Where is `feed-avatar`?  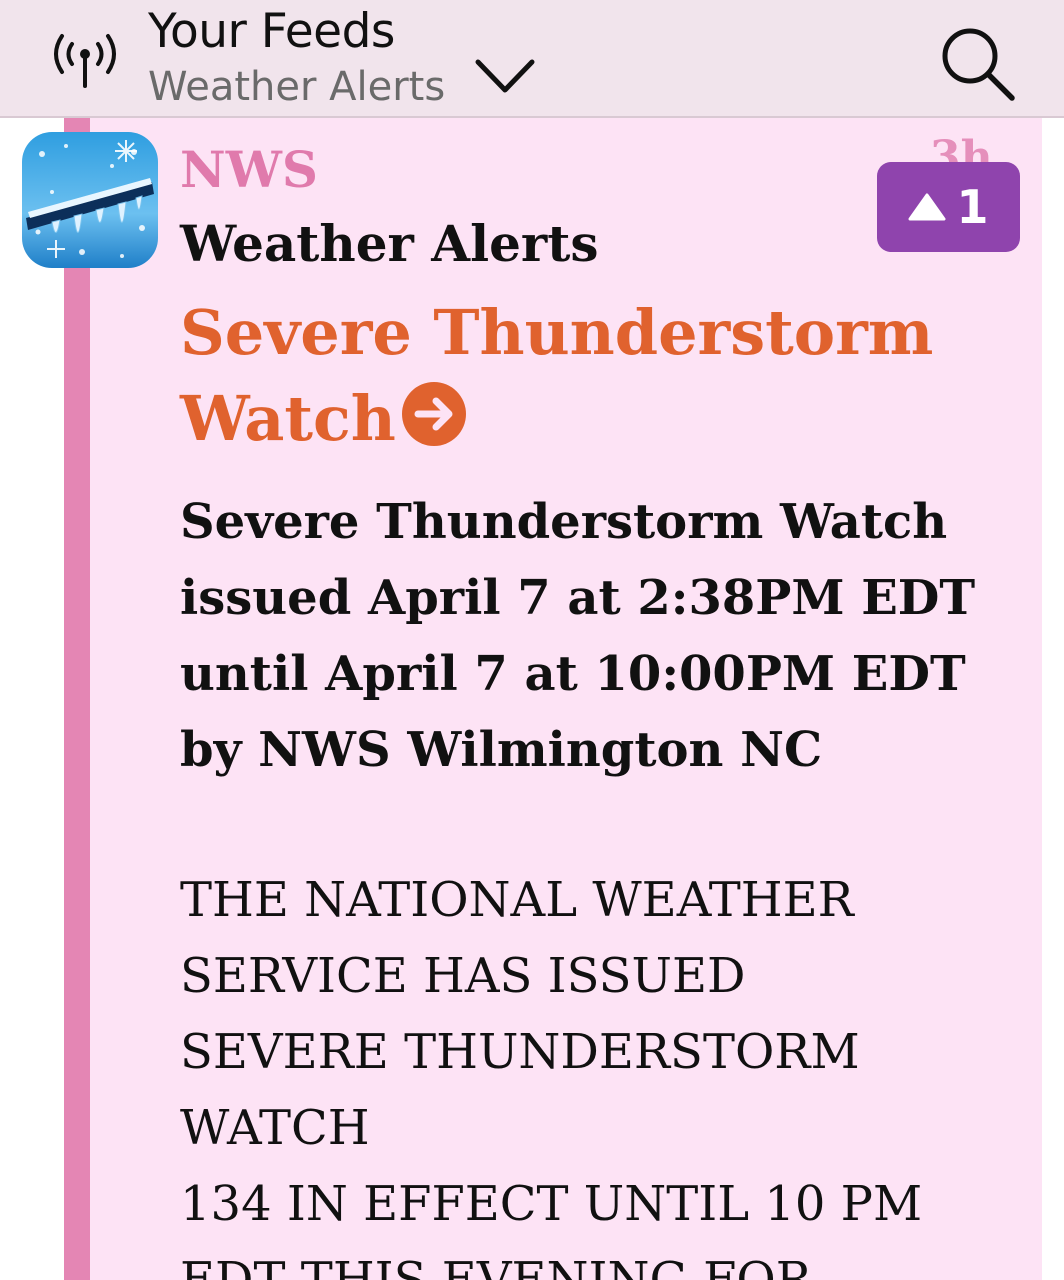 feed-avatar is located at coordinates (90, 200).